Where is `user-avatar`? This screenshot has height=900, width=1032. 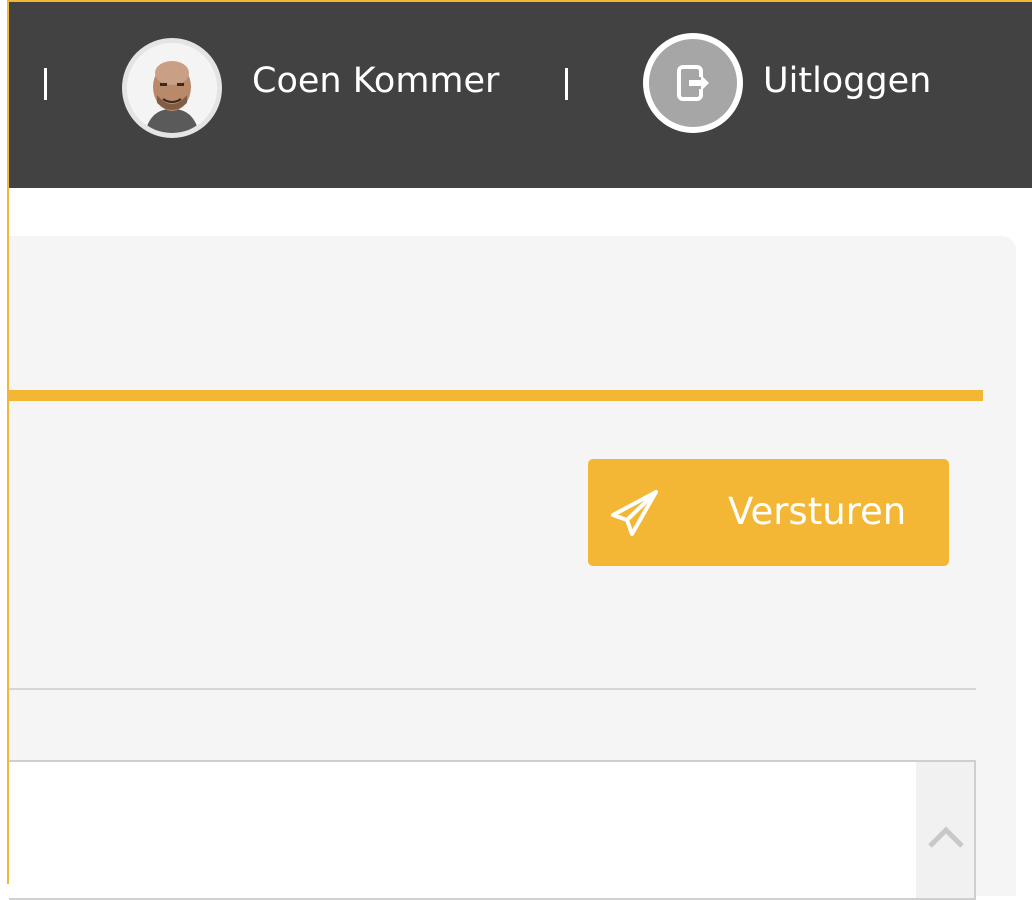
user-avatar is located at coordinates (172, 88).